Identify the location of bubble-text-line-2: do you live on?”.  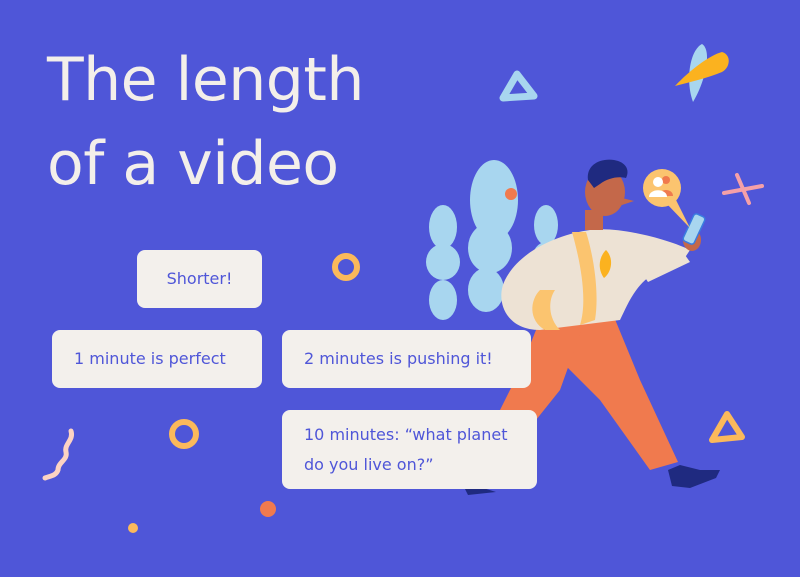
(369, 464).